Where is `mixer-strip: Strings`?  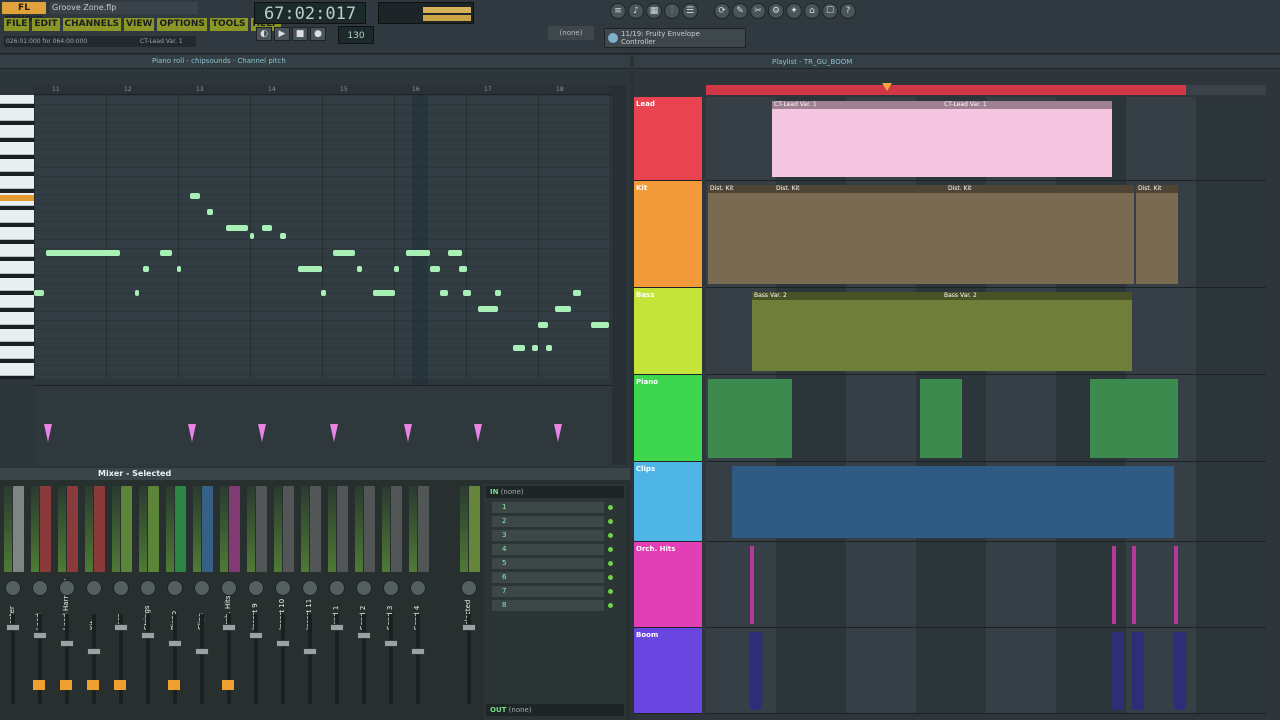 mixer-strip: Strings is located at coordinates (149, 594).